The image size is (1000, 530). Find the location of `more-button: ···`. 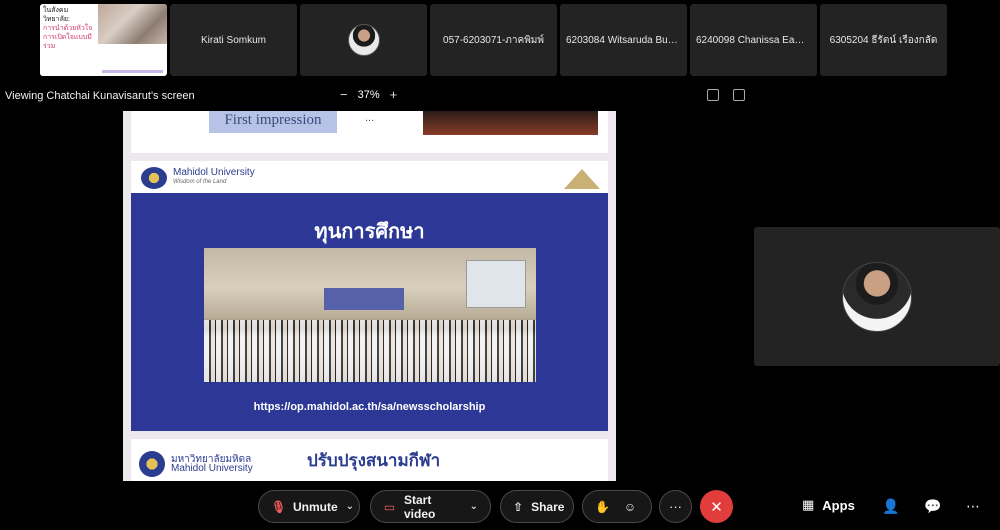

more-button: ··· is located at coordinates (675, 506).